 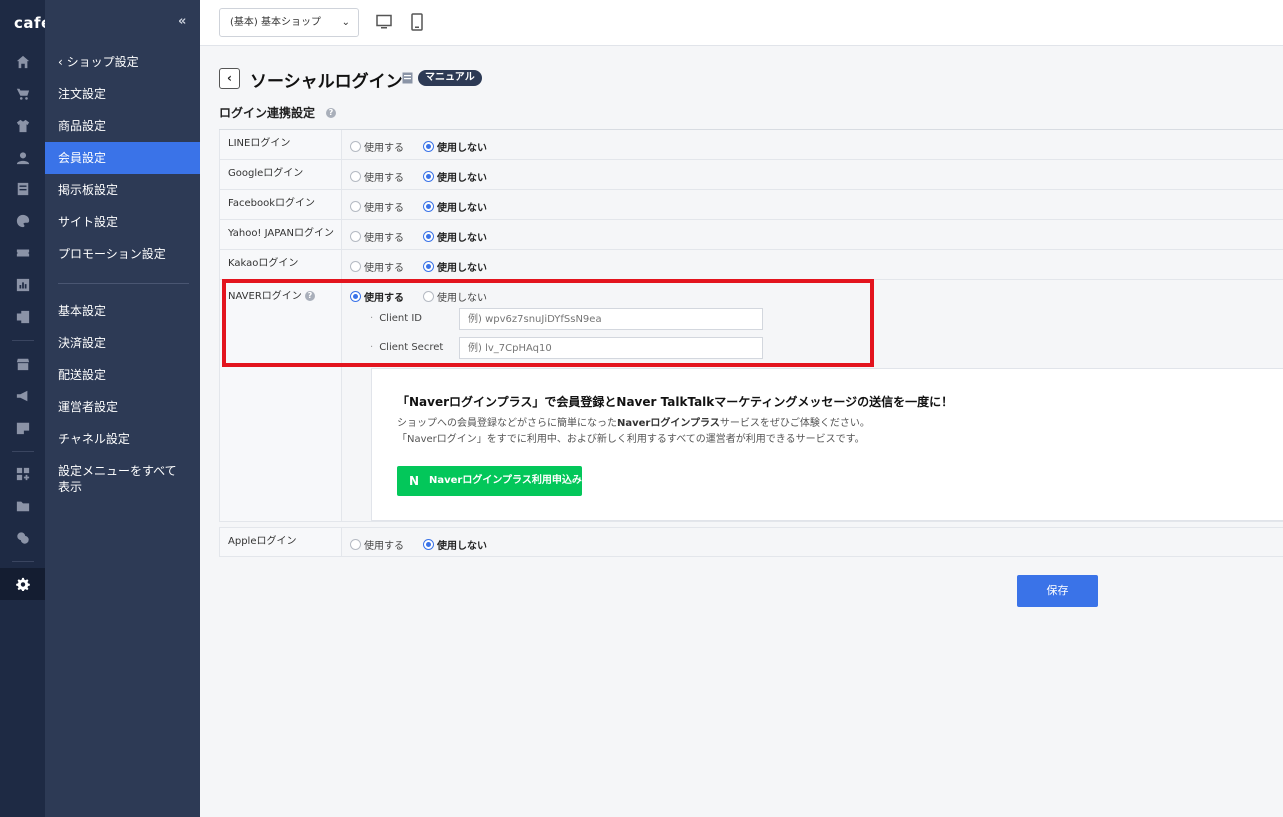 I want to click on chevron-down-icon: ⌄, so click(x=345, y=22).